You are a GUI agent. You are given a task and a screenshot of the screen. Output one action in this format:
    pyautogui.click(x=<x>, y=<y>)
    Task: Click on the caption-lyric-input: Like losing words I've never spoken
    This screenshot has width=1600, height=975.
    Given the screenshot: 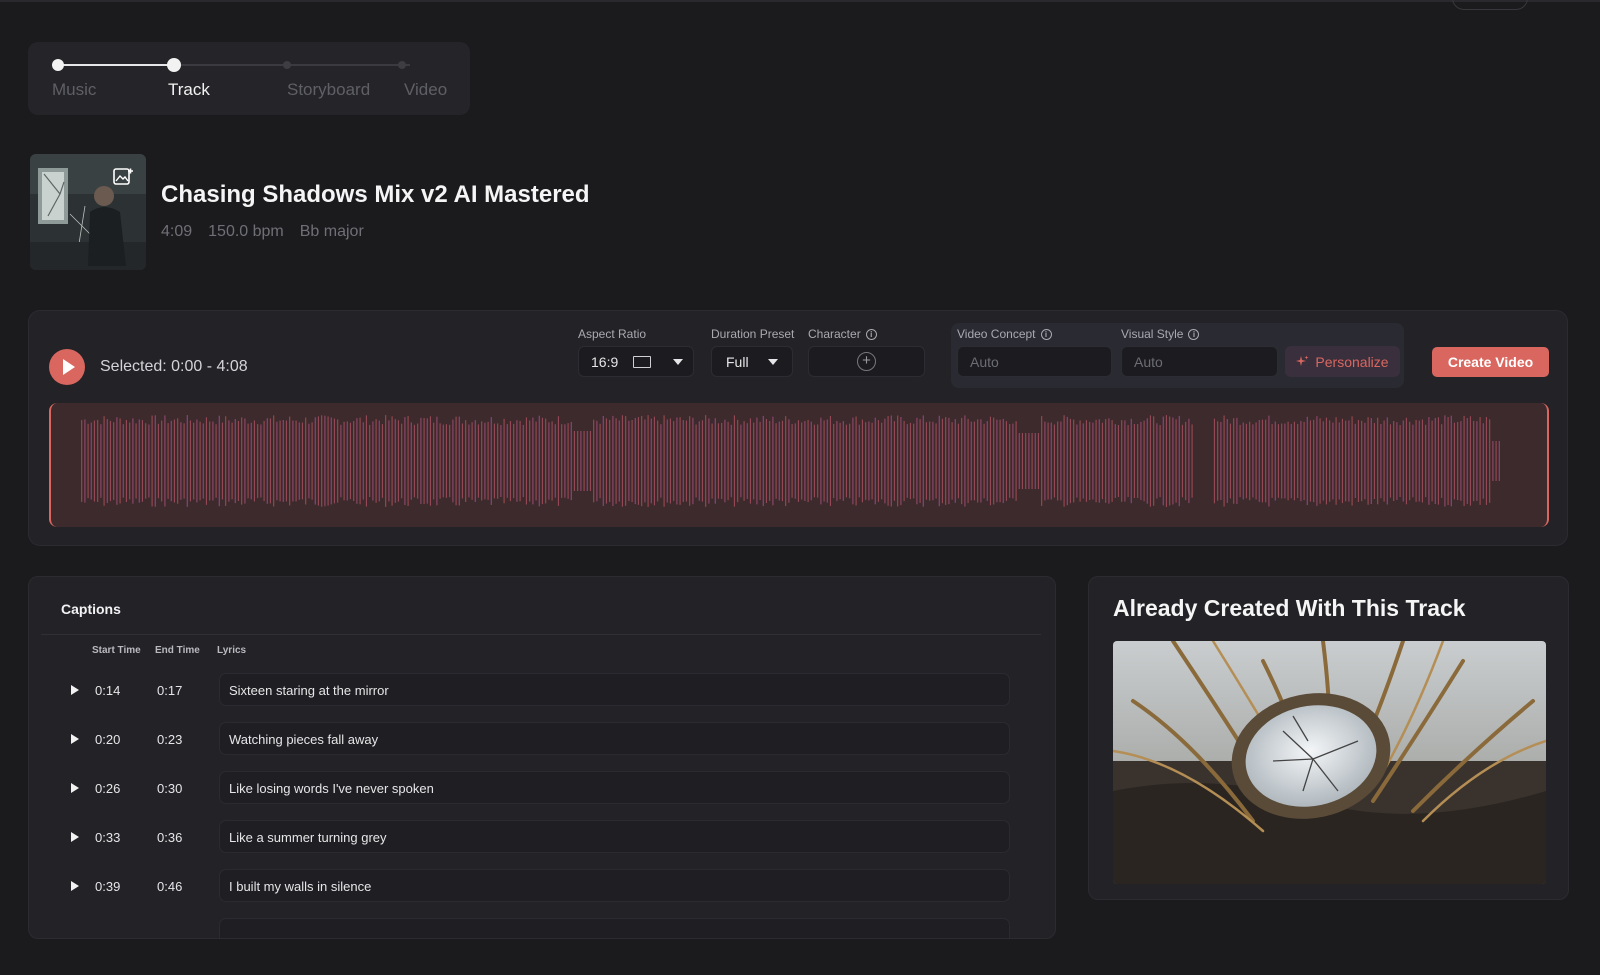 What is the action you would take?
    pyautogui.click(x=614, y=787)
    